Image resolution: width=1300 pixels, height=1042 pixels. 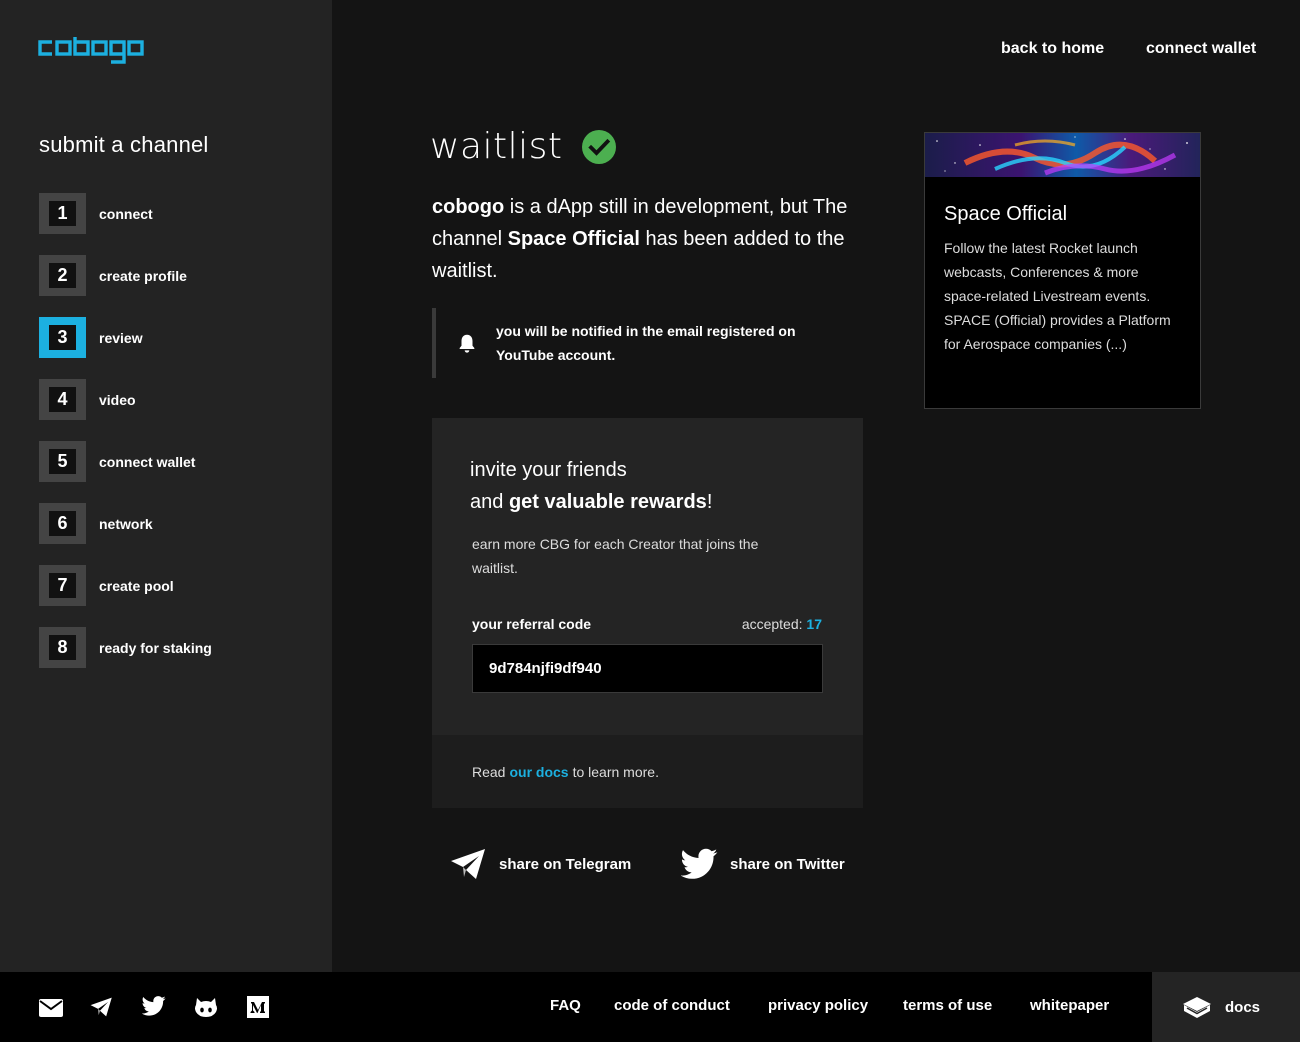 I want to click on step-label: connect wallet, so click(x=147, y=461).